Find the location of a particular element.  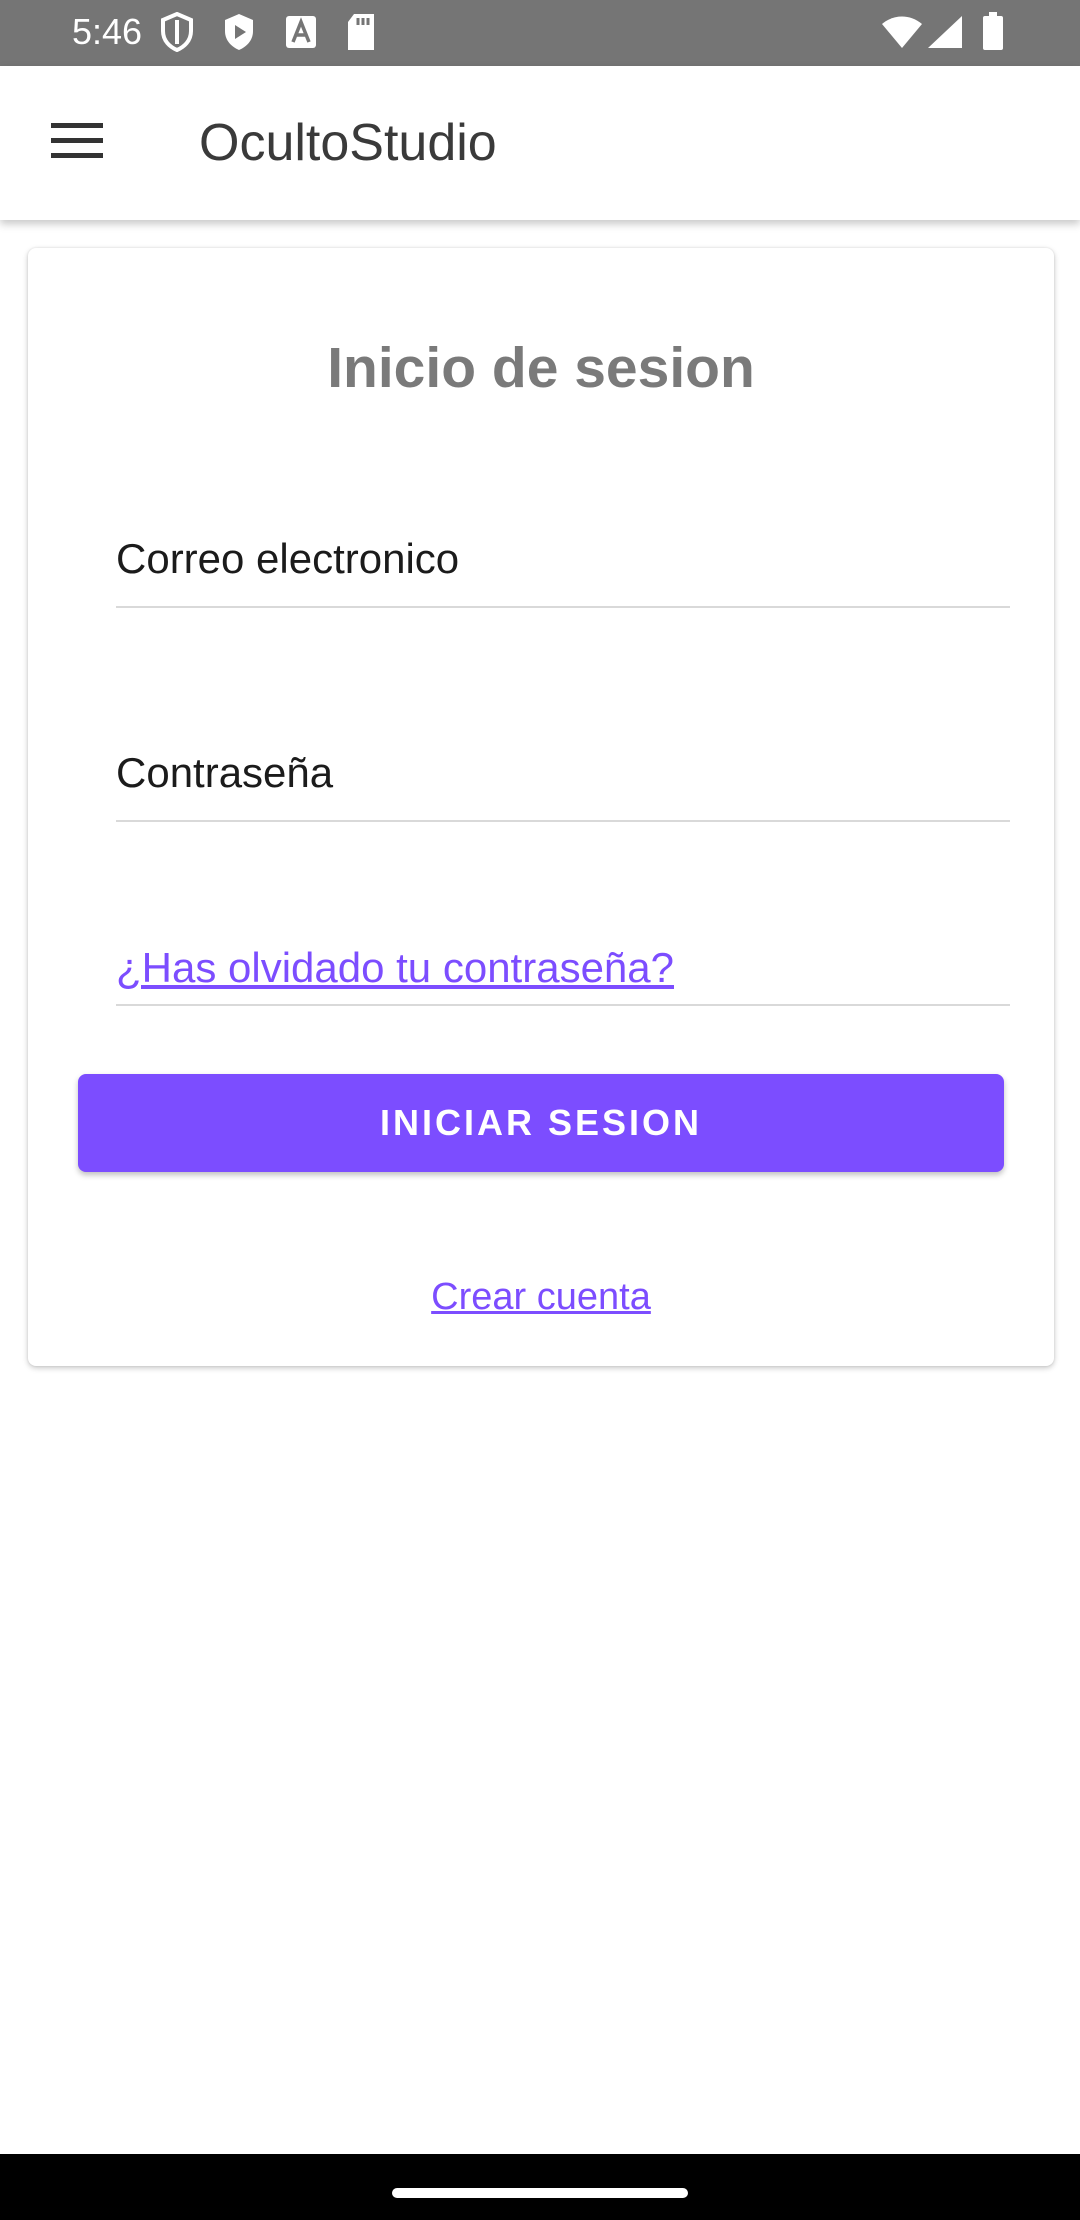

forgot-password-link: ¿Has olvidado tu contraseña? is located at coordinates (395, 968).